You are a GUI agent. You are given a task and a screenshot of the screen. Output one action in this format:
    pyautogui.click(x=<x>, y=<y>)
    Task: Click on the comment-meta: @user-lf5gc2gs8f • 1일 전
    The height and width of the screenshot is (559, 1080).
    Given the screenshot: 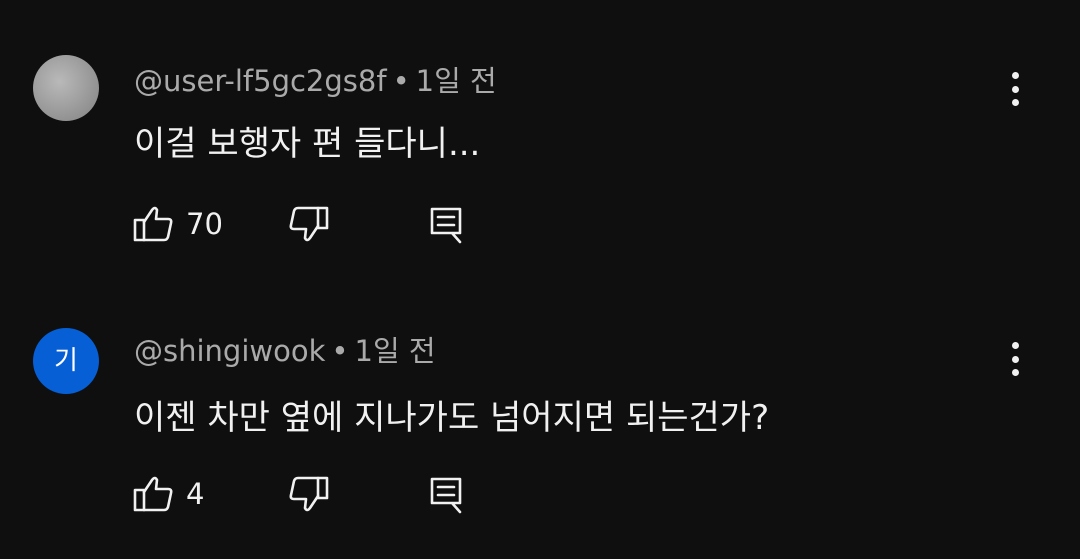 What is the action you would take?
    pyautogui.click(x=315, y=79)
    